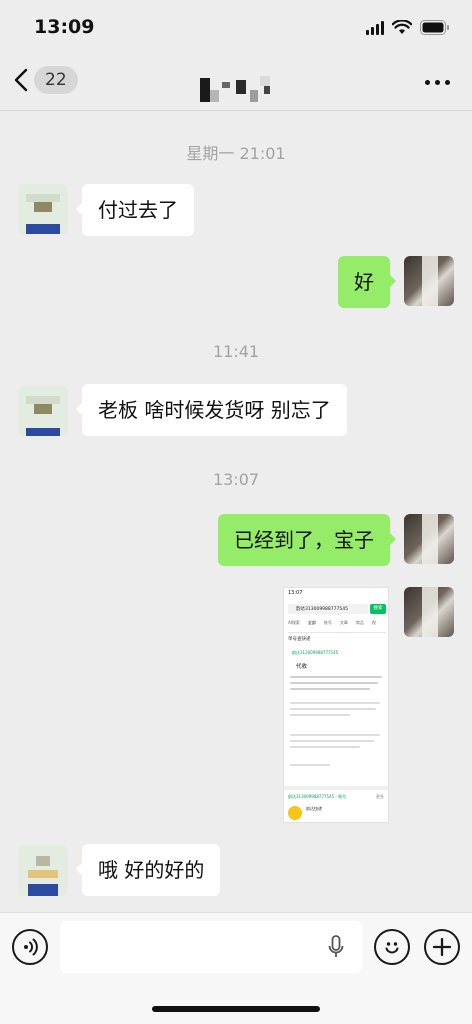  What do you see at coordinates (135, 210) in the screenshot?
I see `message-bubble: 付过去了` at bounding box center [135, 210].